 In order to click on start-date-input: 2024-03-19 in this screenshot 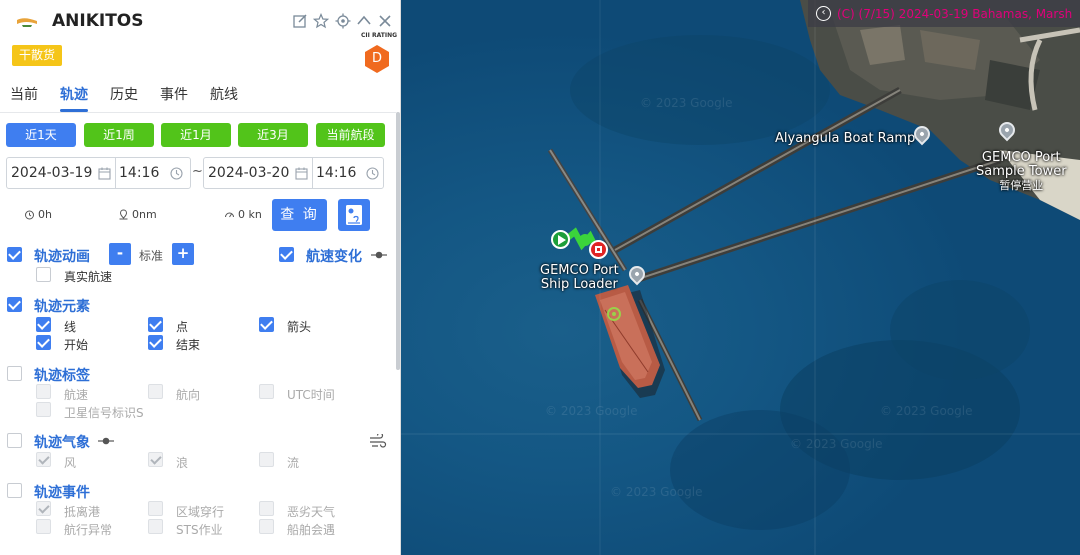, I will do `click(51, 173)`.